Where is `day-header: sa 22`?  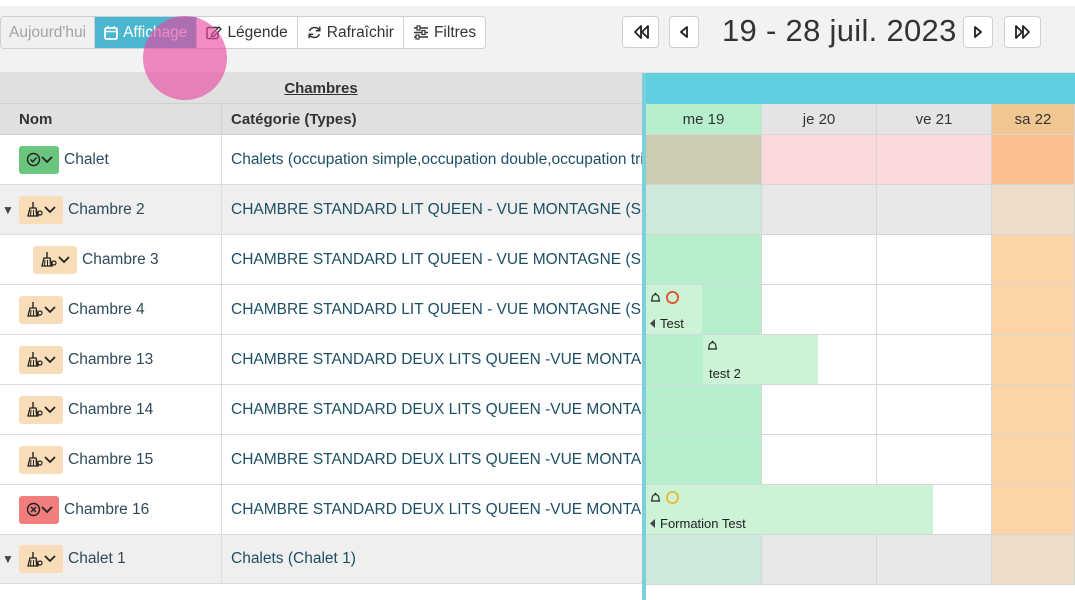 day-header: sa 22 is located at coordinates (1033, 119).